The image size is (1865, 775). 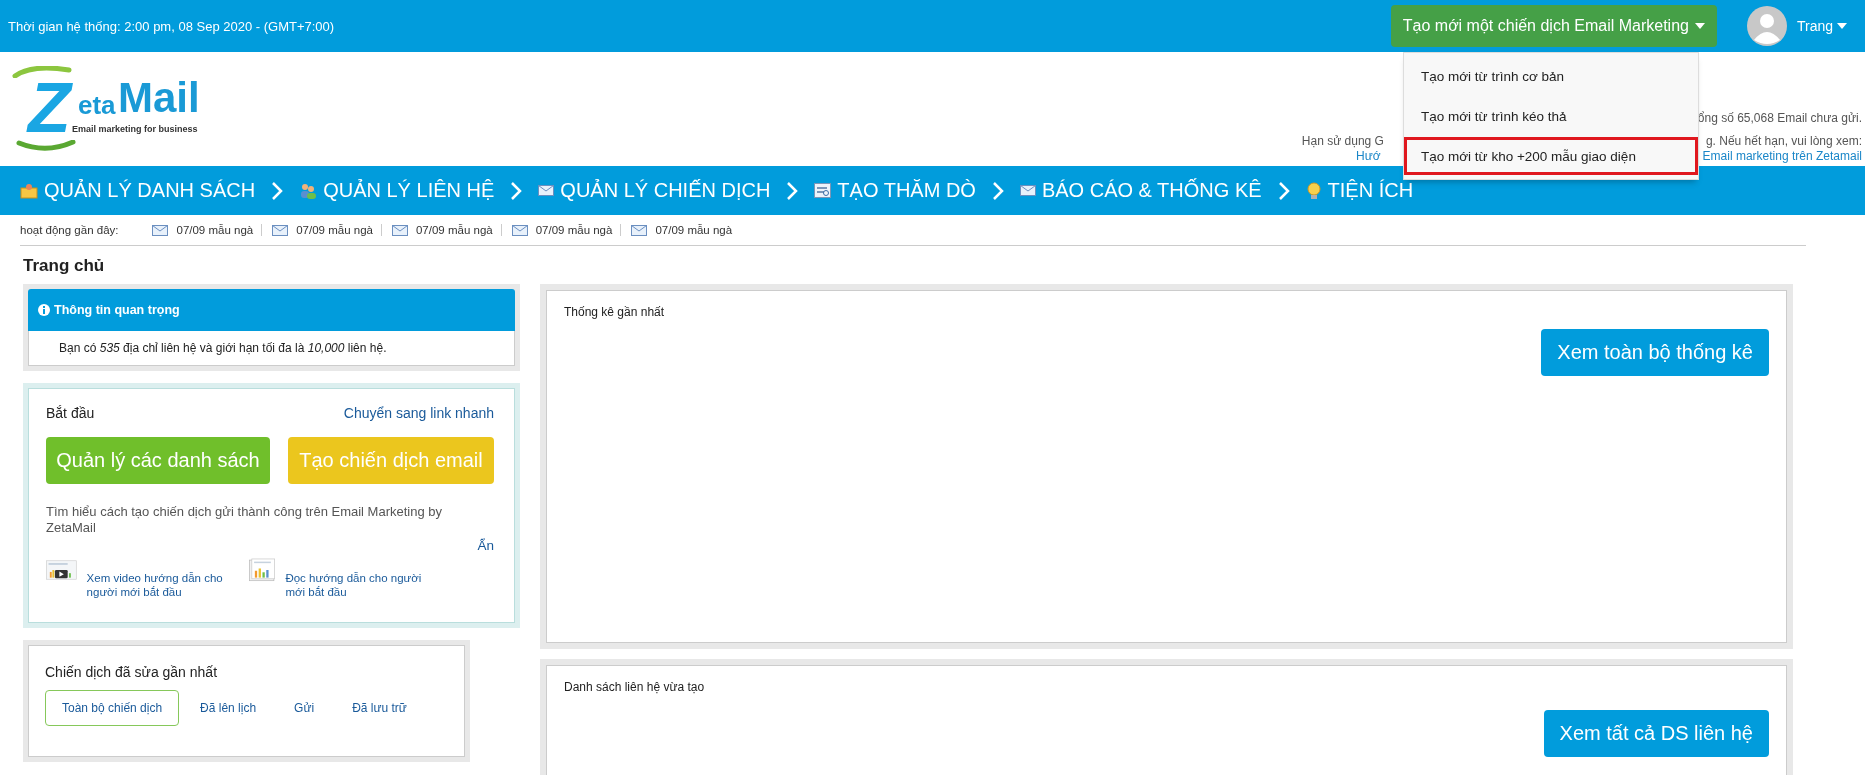 I want to click on filter-tab: Gửi, so click(x=304, y=708).